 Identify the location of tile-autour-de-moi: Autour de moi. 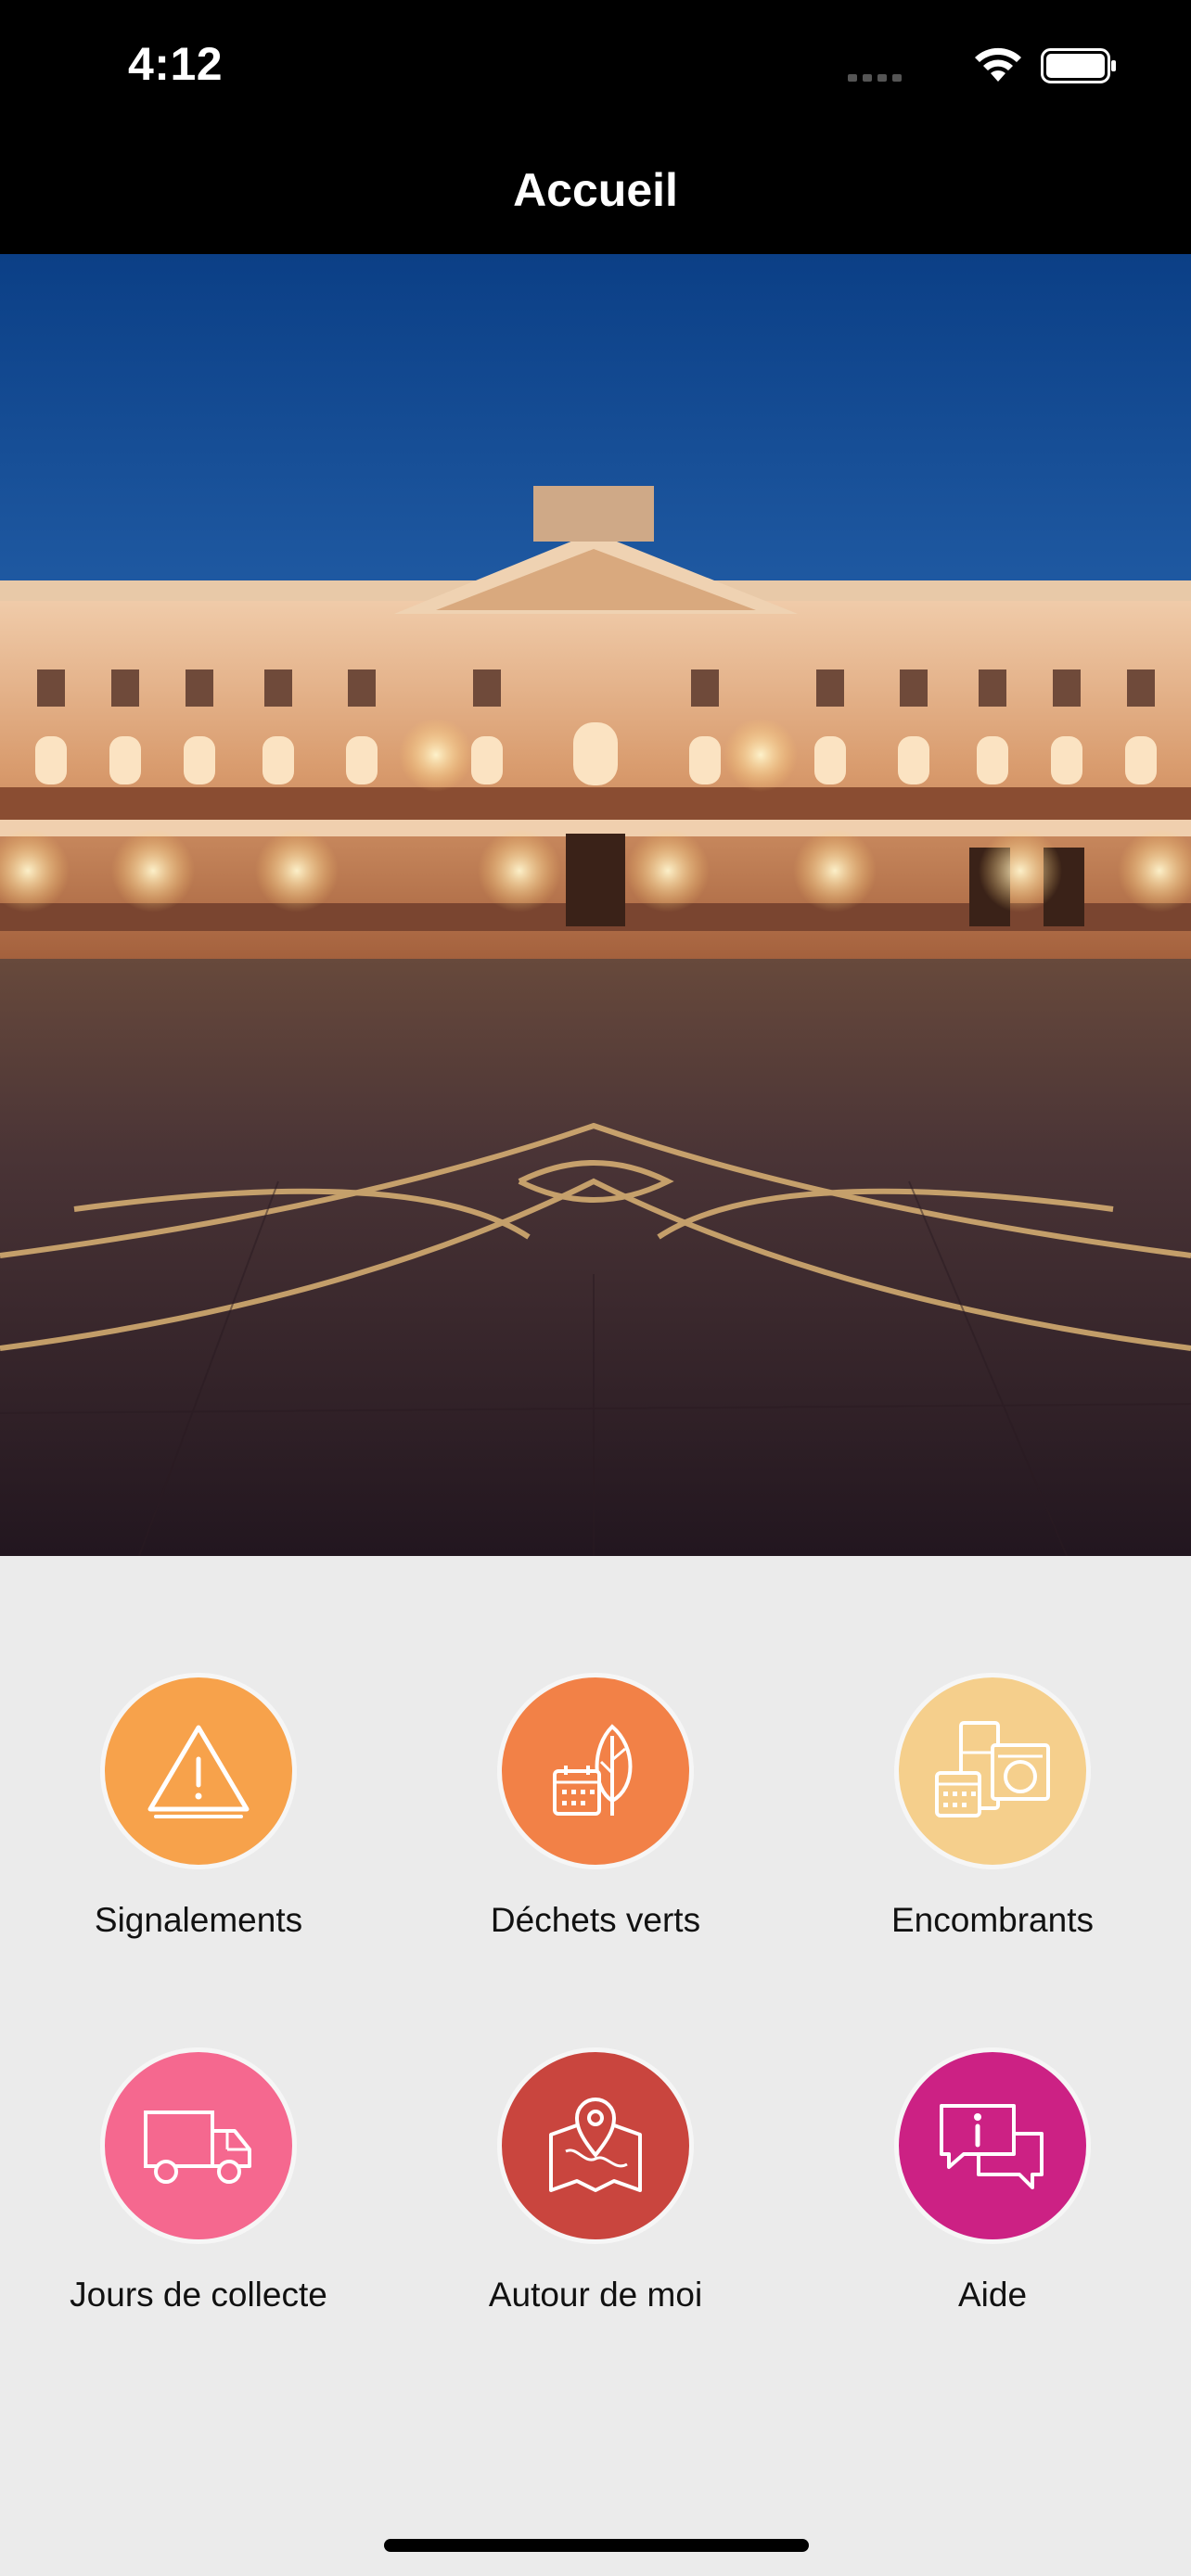
(595, 2205).